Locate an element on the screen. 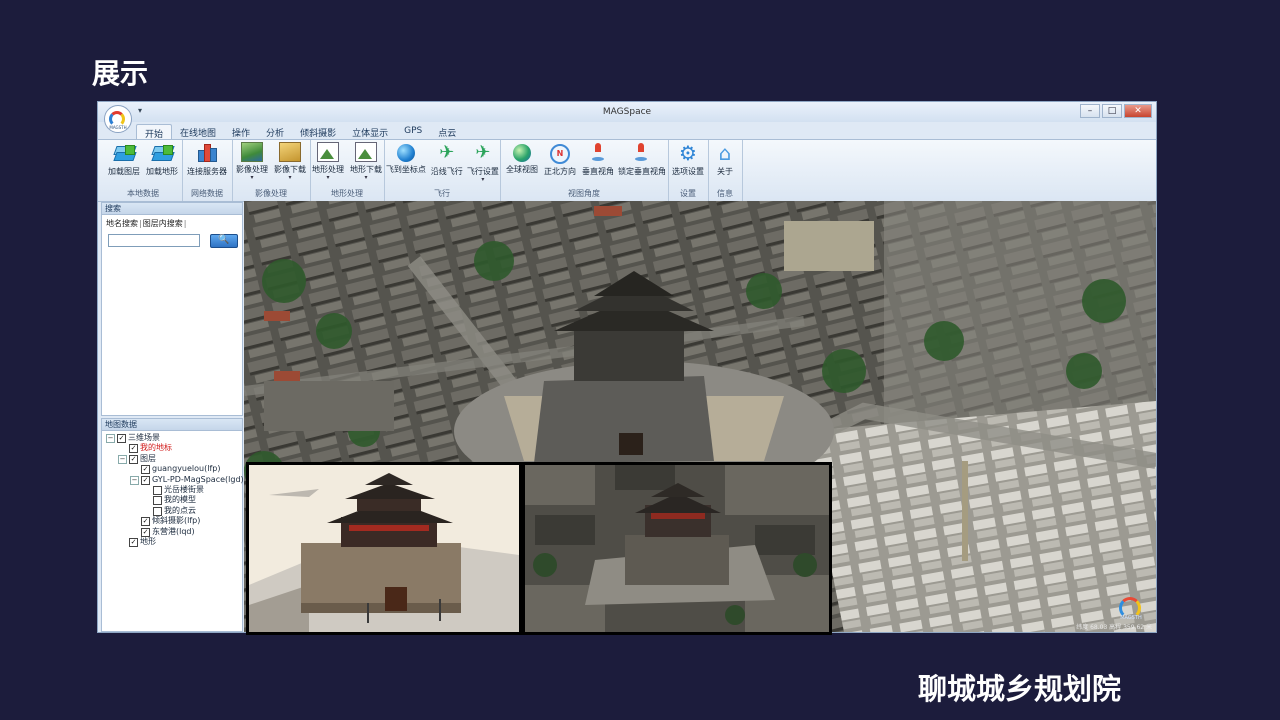 The width and height of the screenshot is (1280, 720). server-bar is located at coordinates (213, 155).